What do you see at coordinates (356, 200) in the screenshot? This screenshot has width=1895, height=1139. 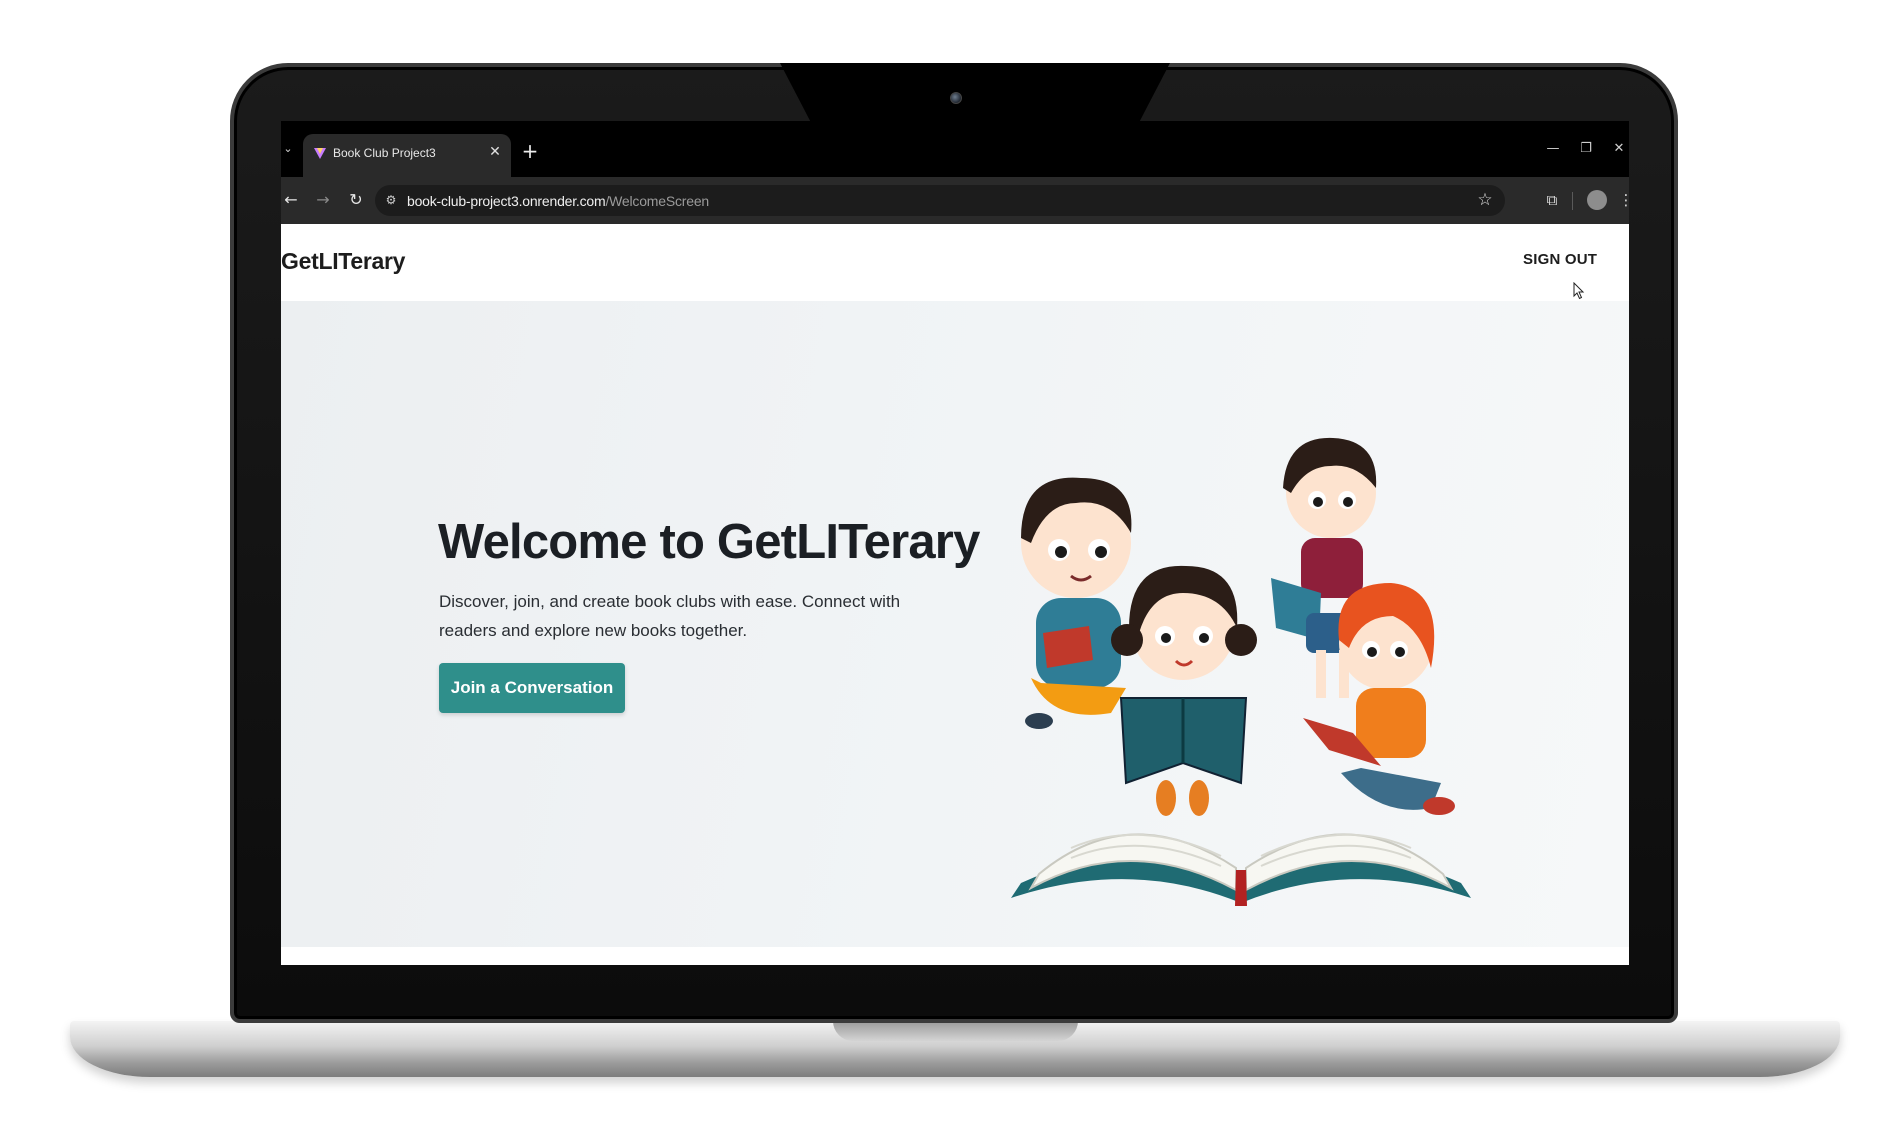 I see `reload-icon: ↻` at bounding box center [356, 200].